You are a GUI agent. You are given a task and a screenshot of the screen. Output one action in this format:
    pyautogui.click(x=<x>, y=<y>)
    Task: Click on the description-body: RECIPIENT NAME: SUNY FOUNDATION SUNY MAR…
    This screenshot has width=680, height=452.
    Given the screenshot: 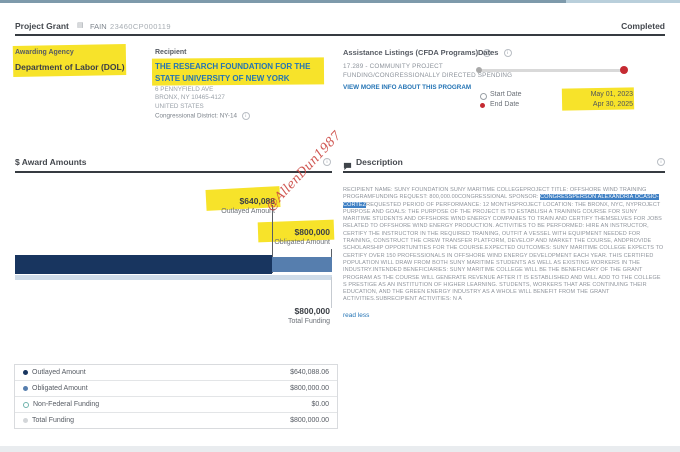 What is the action you would take?
    pyautogui.click(x=504, y=245)
    